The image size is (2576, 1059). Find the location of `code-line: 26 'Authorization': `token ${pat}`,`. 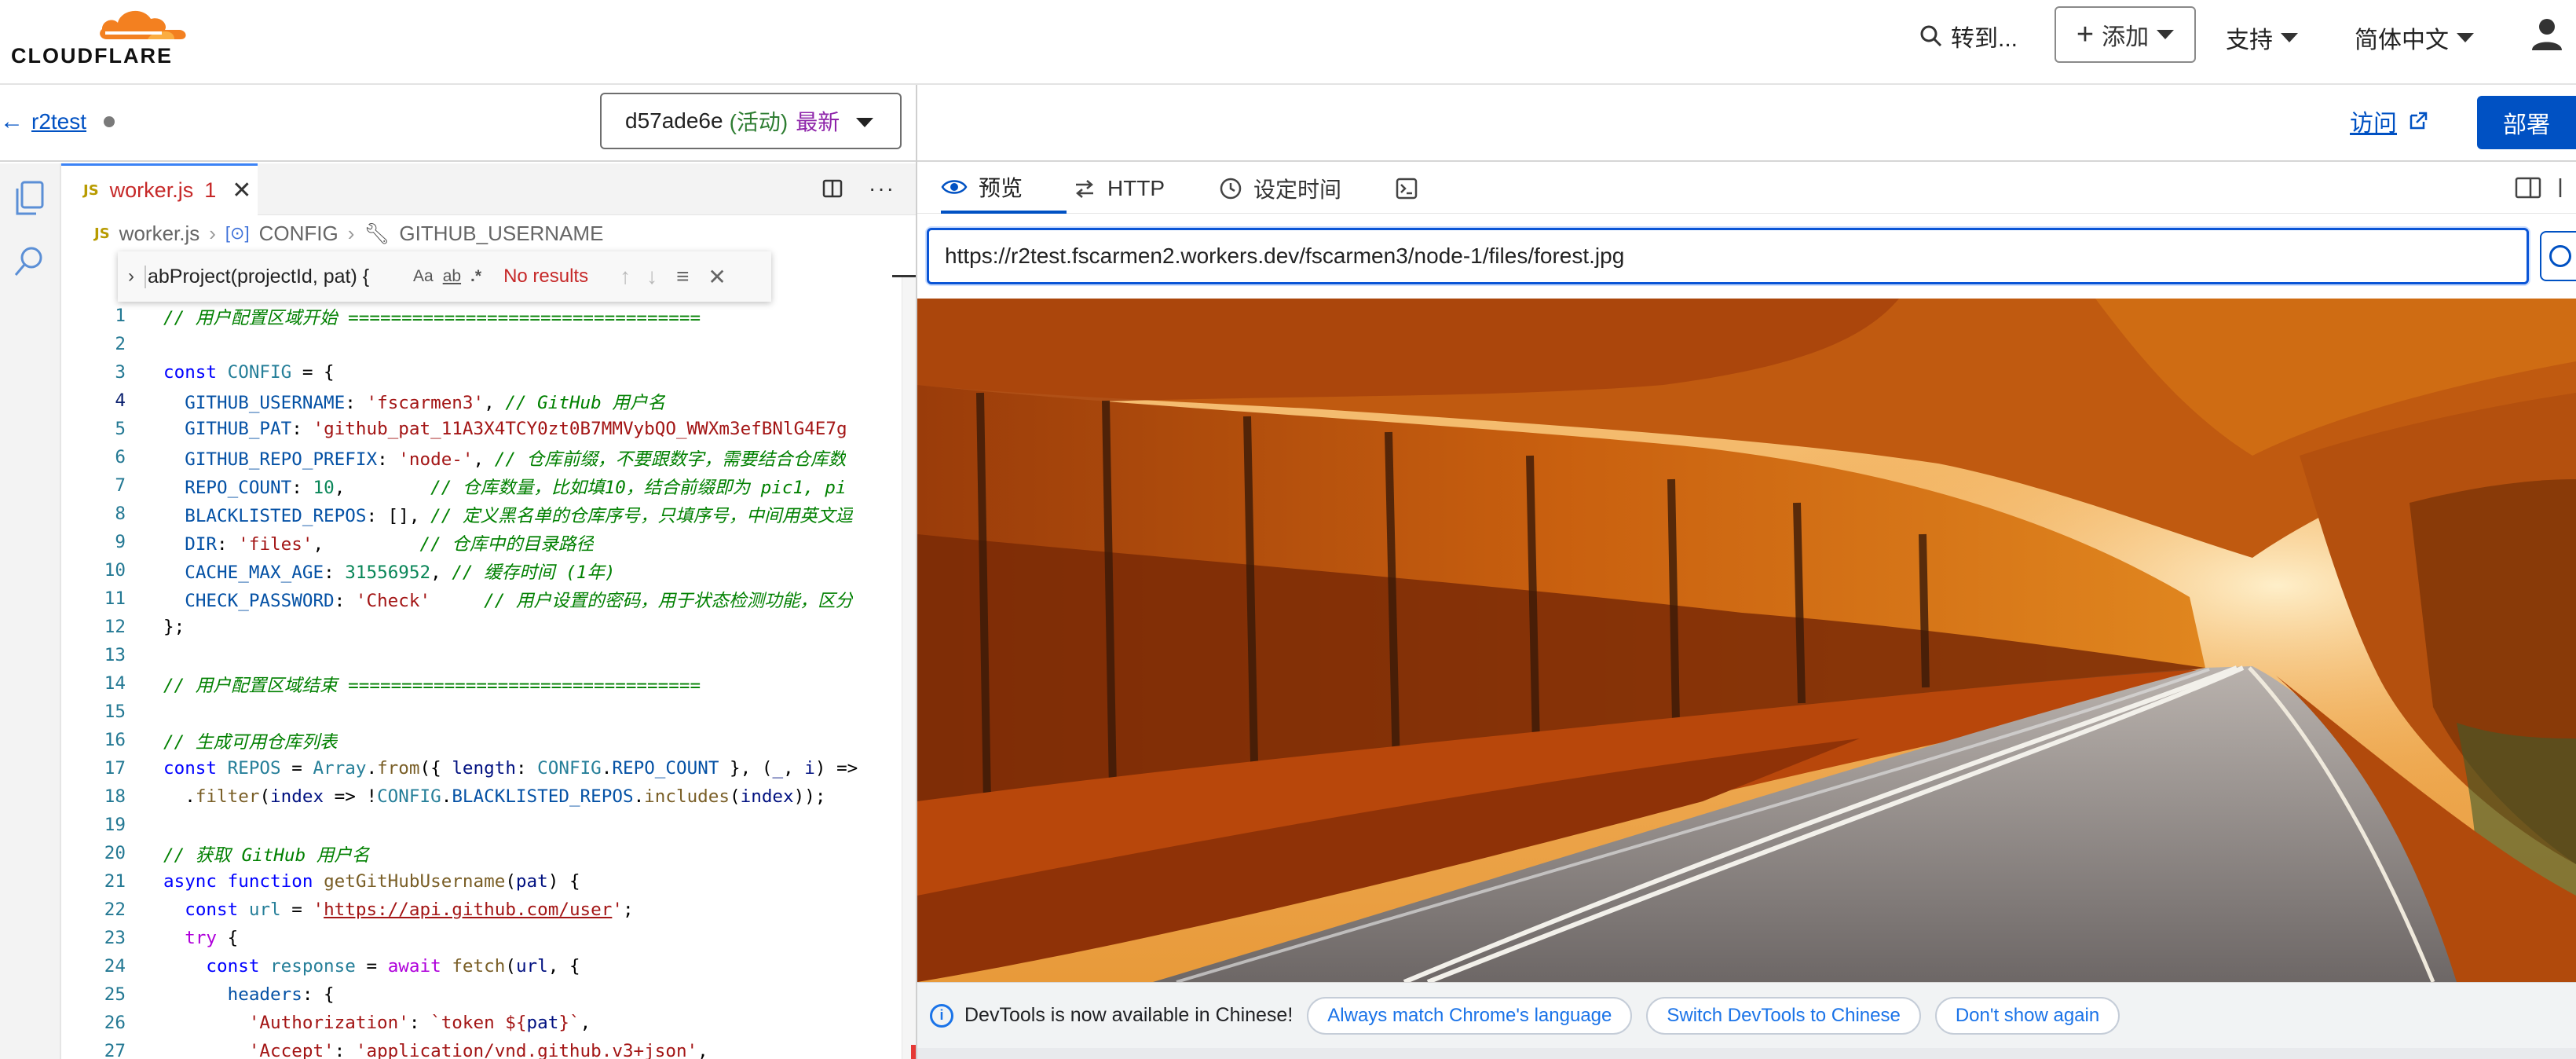

code-line: 26 'Authorization': `token ${pat}`, is located at coordinates (482, 1023).